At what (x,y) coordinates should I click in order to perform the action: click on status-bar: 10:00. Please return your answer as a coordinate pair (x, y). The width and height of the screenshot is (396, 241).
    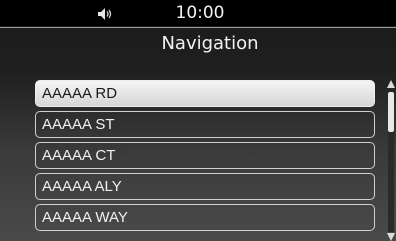
    Looking at the image, I should click on (198, 13).